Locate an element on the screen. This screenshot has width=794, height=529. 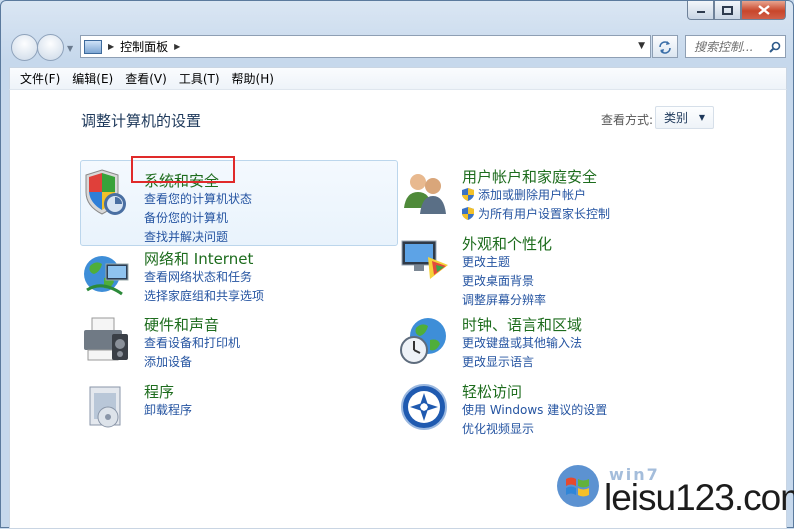
link-change-theme: 更改主题 is located at coordinates (486, 261).